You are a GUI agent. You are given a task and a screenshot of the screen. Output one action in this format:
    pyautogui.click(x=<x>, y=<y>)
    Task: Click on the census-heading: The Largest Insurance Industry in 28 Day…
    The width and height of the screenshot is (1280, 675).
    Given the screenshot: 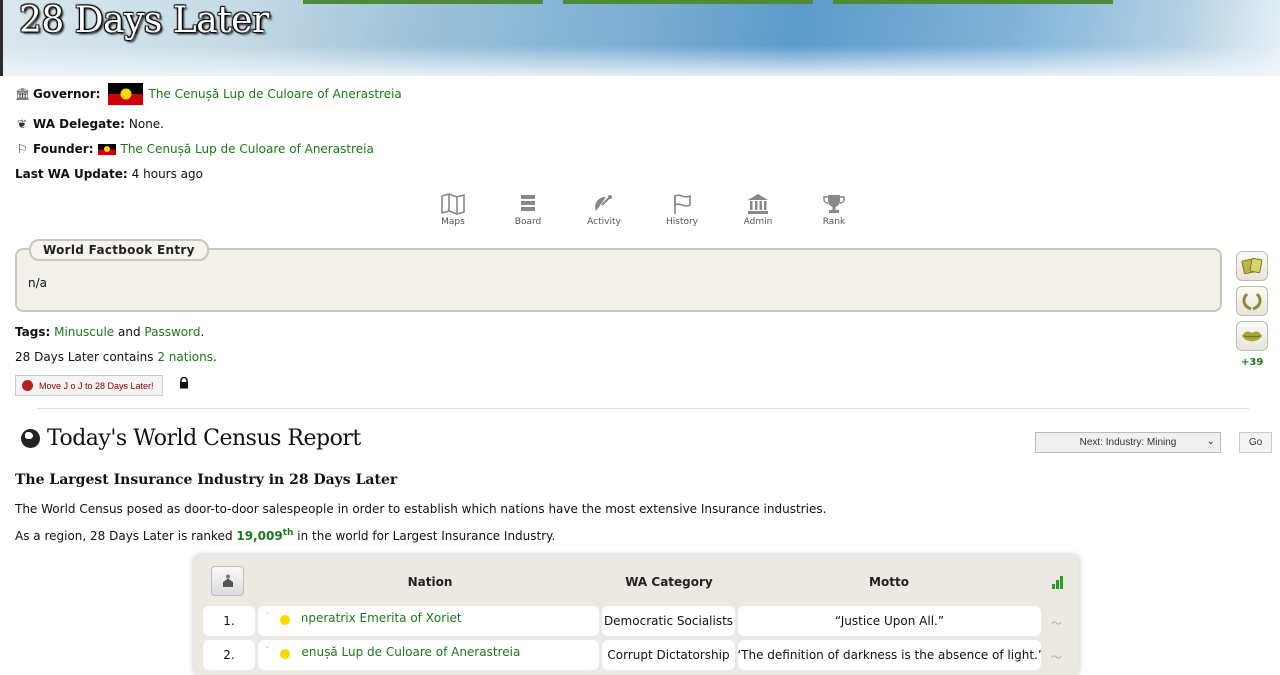 What is the action you would take?
    pyautogui.click(x=206, y=480)
    